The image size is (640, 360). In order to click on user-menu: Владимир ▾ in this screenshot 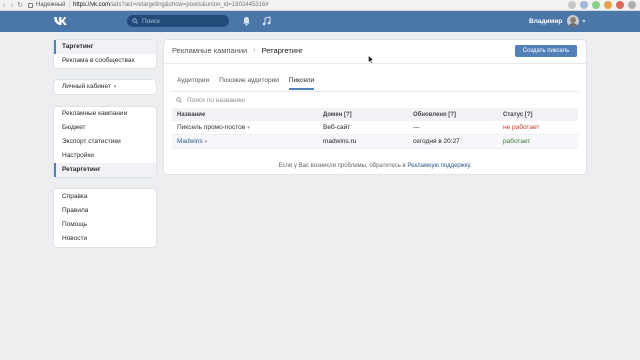, I will do `click(557, 21)`.